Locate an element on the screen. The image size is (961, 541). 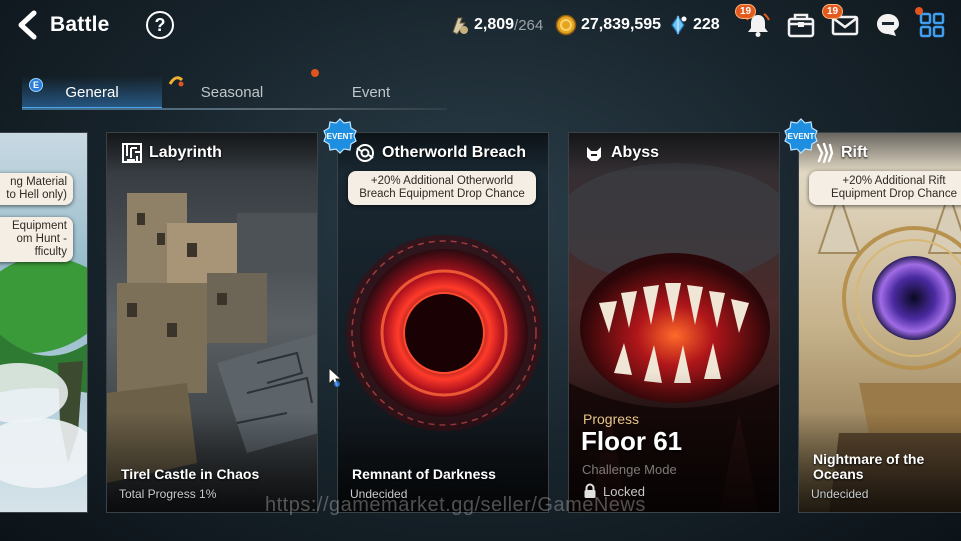
skystone-counter: 228 is located at coordinates (693, 25).